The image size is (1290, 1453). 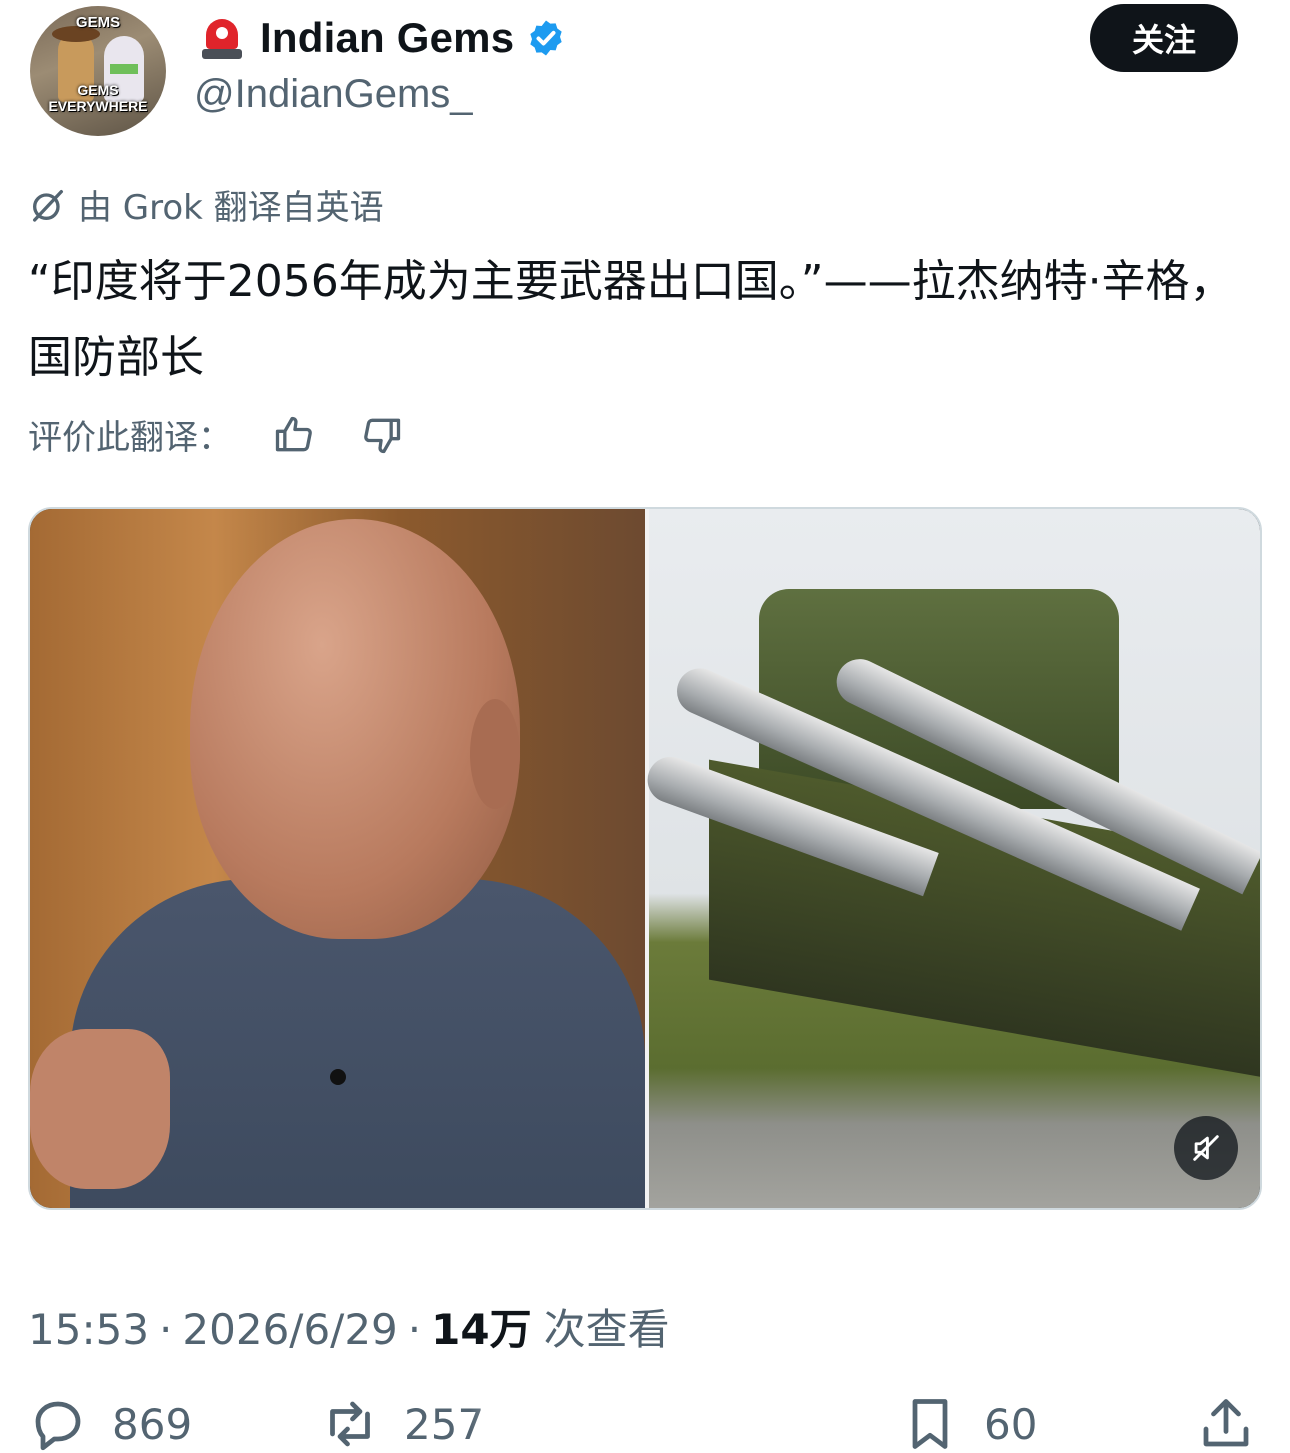 I want to click on avatar: GEMS GEMS EVERYWHERE, so click(x=98, y=71).